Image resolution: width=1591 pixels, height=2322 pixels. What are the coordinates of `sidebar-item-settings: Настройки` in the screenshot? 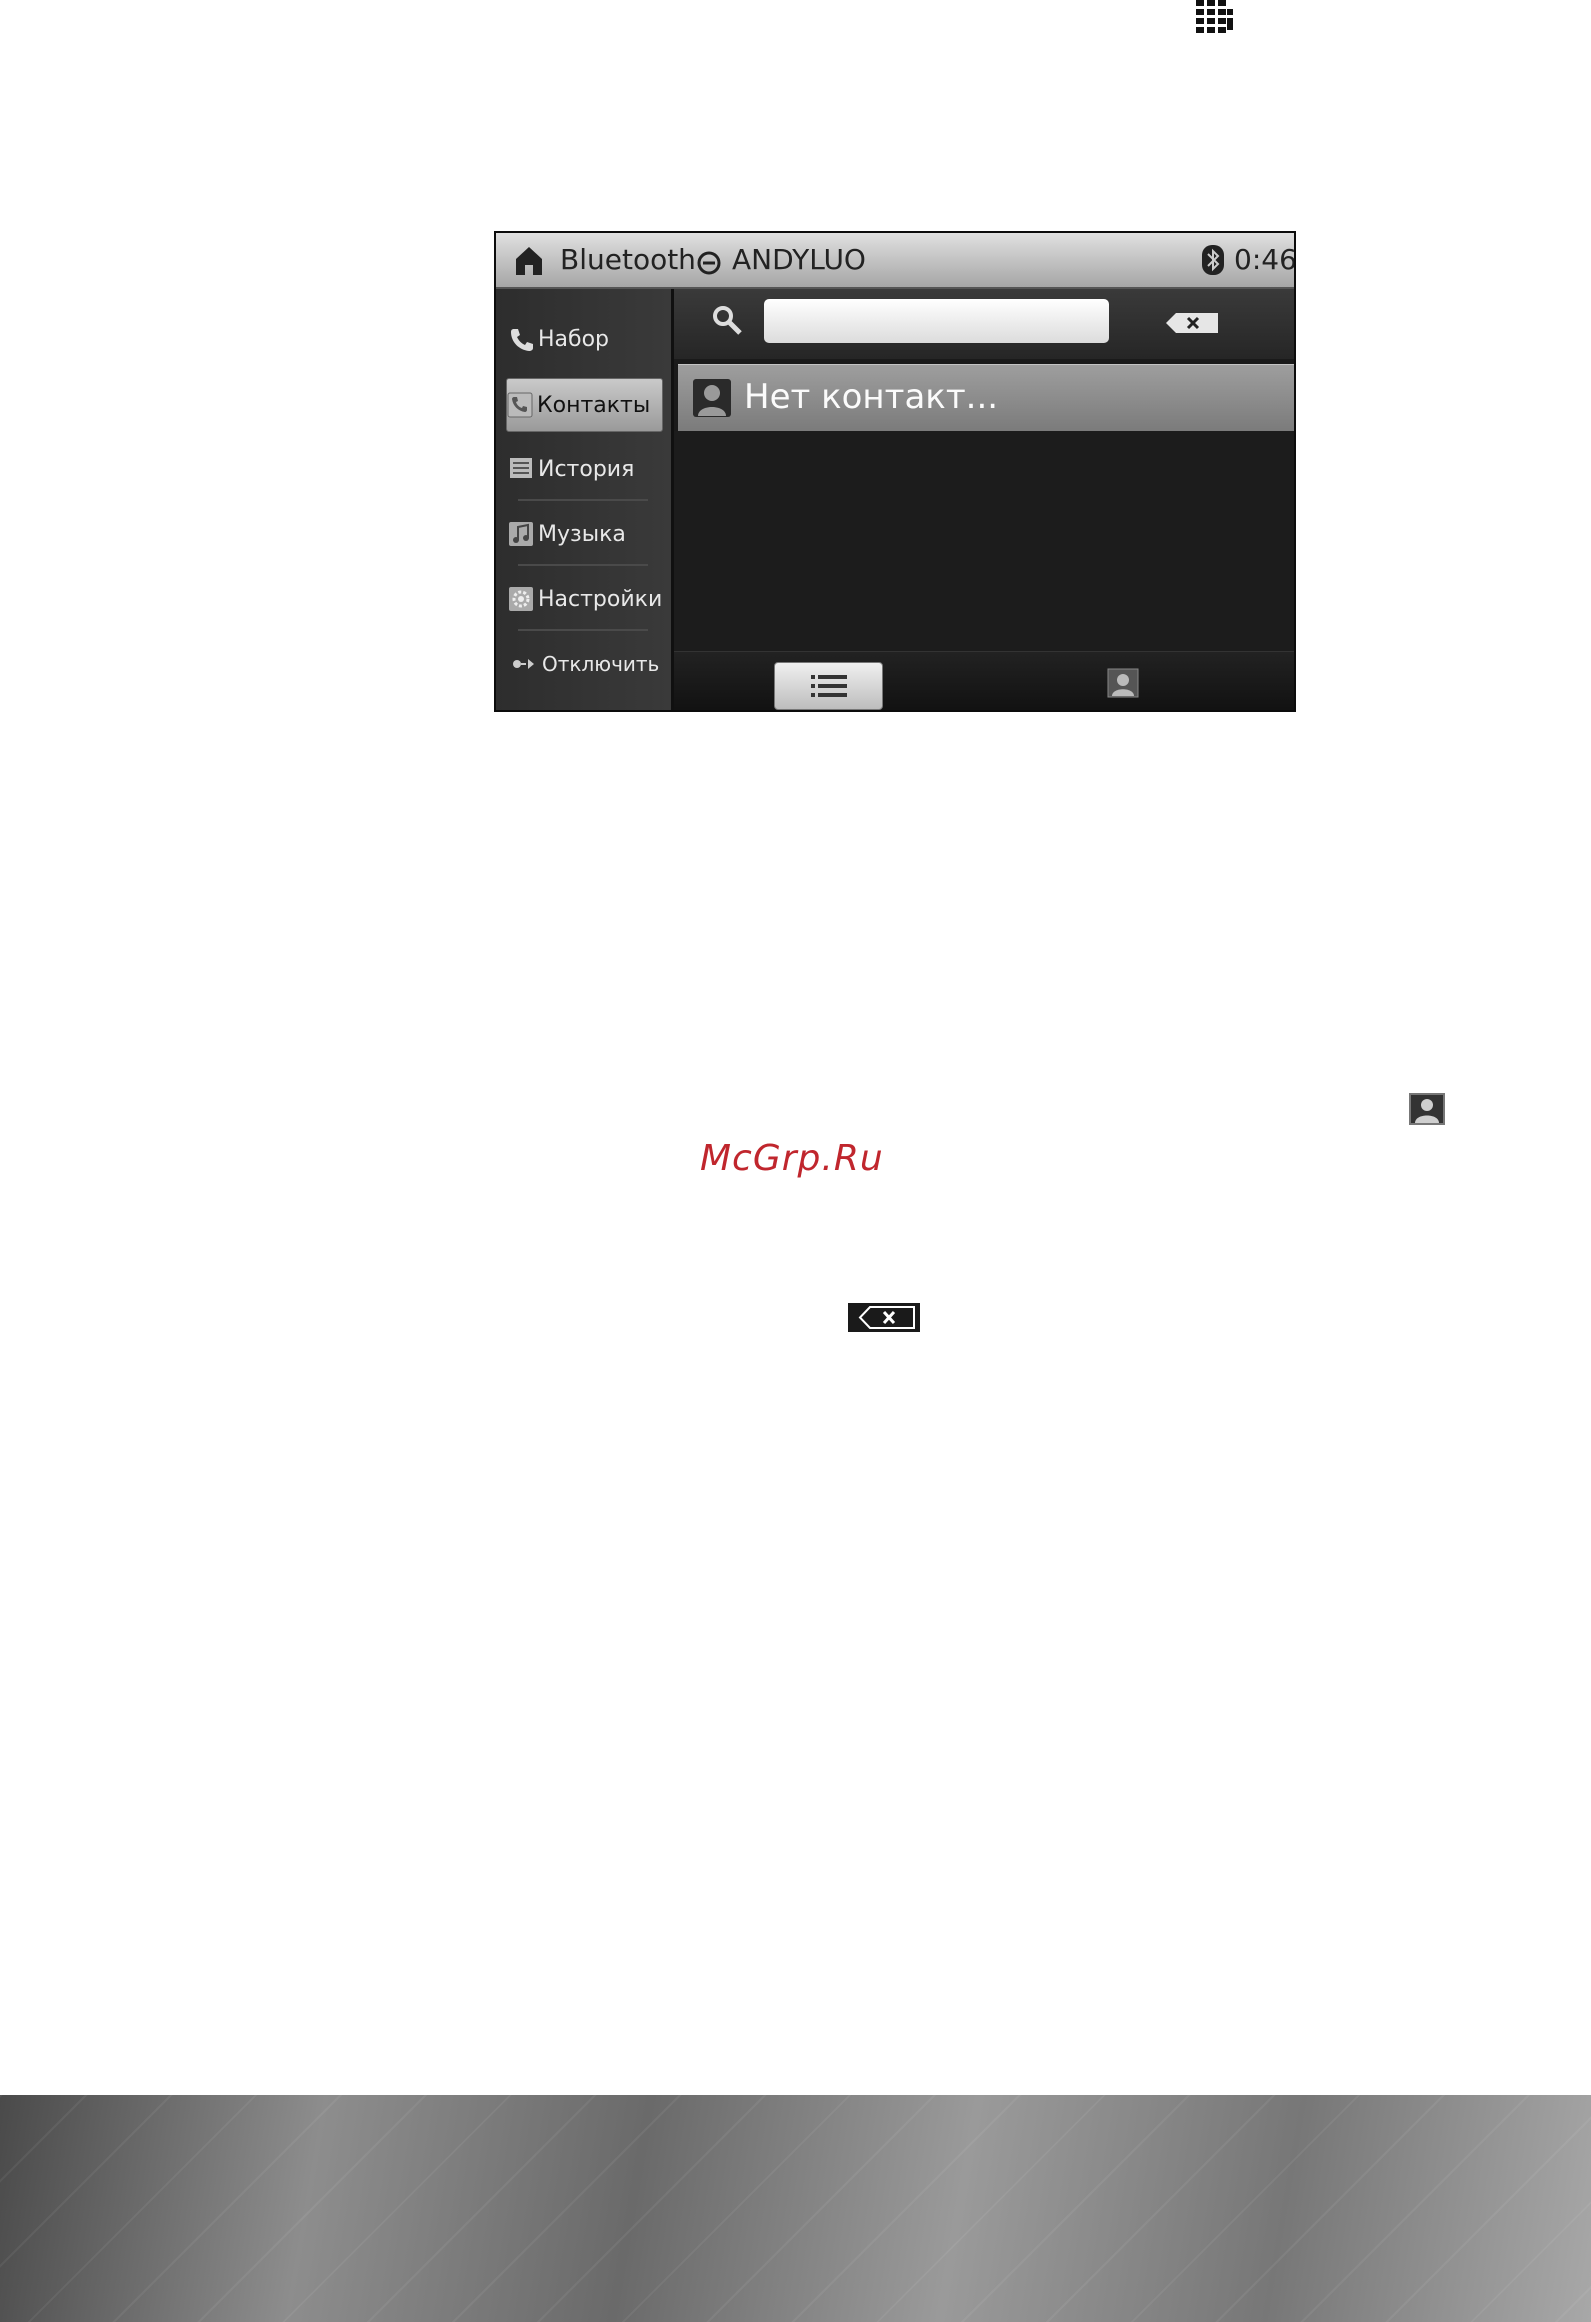 It's located at (585, 599).